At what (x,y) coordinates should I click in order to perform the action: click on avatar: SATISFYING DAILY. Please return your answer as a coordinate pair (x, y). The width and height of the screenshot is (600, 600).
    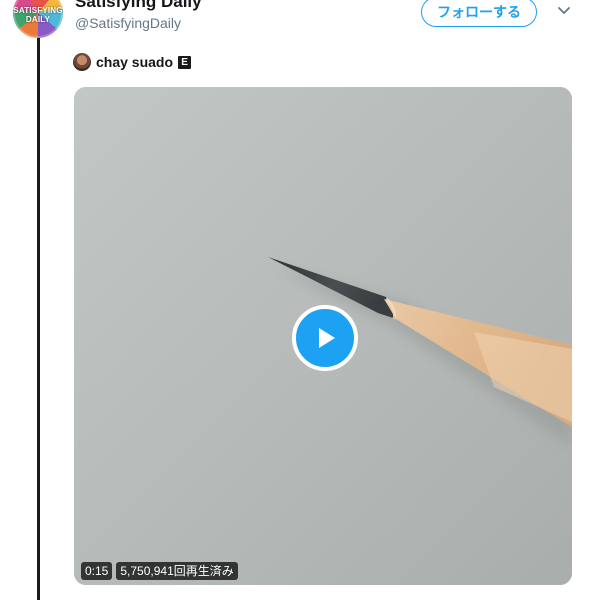
    Looking at the image, I should click on (38, 19).